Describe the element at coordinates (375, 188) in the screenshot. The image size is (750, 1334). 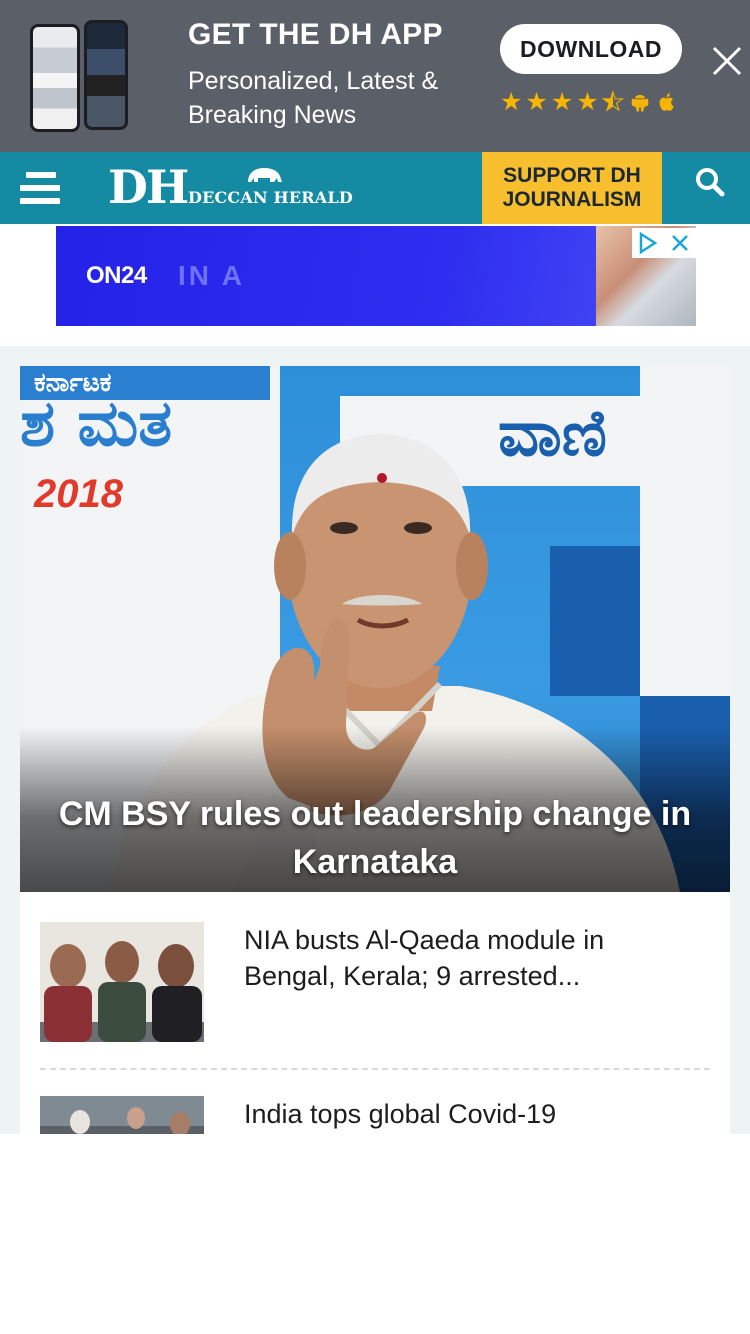
I see `site-header: DH DECCAN HERALD SUPPORT DH JOURNALISM` at that location.